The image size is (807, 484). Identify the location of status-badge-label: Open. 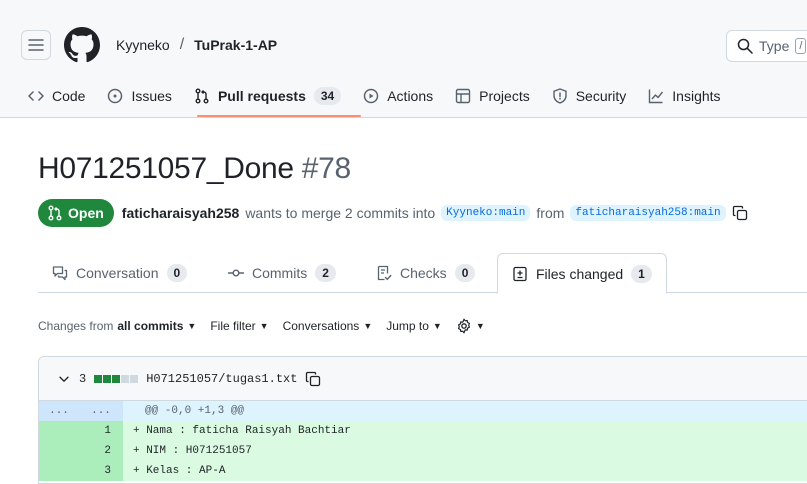
(86, 213).